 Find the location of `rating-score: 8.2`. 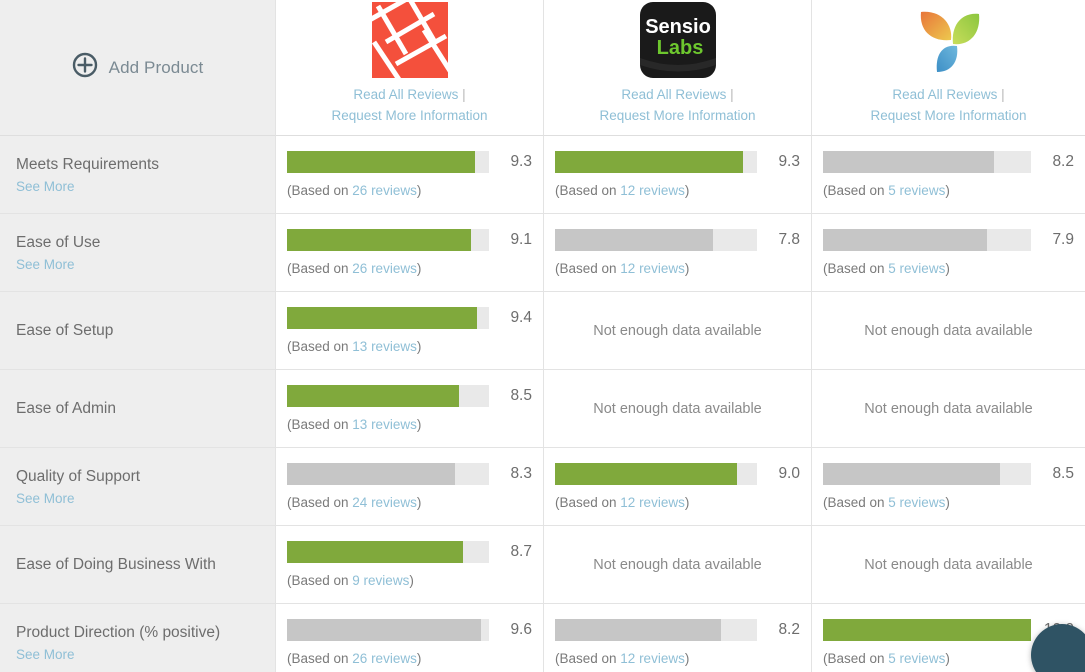

rating-score: 8.2 is located at coordinates (789, 629).